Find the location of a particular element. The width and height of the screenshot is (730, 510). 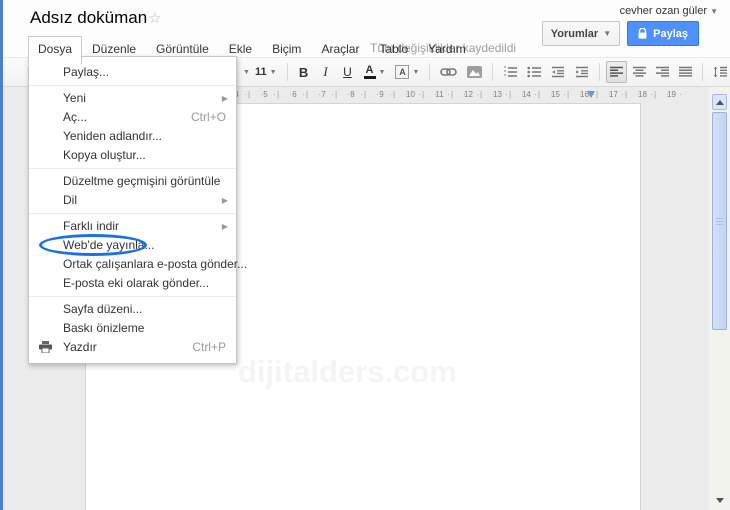

chevron-up-icon is located at coordinates (719, 102).